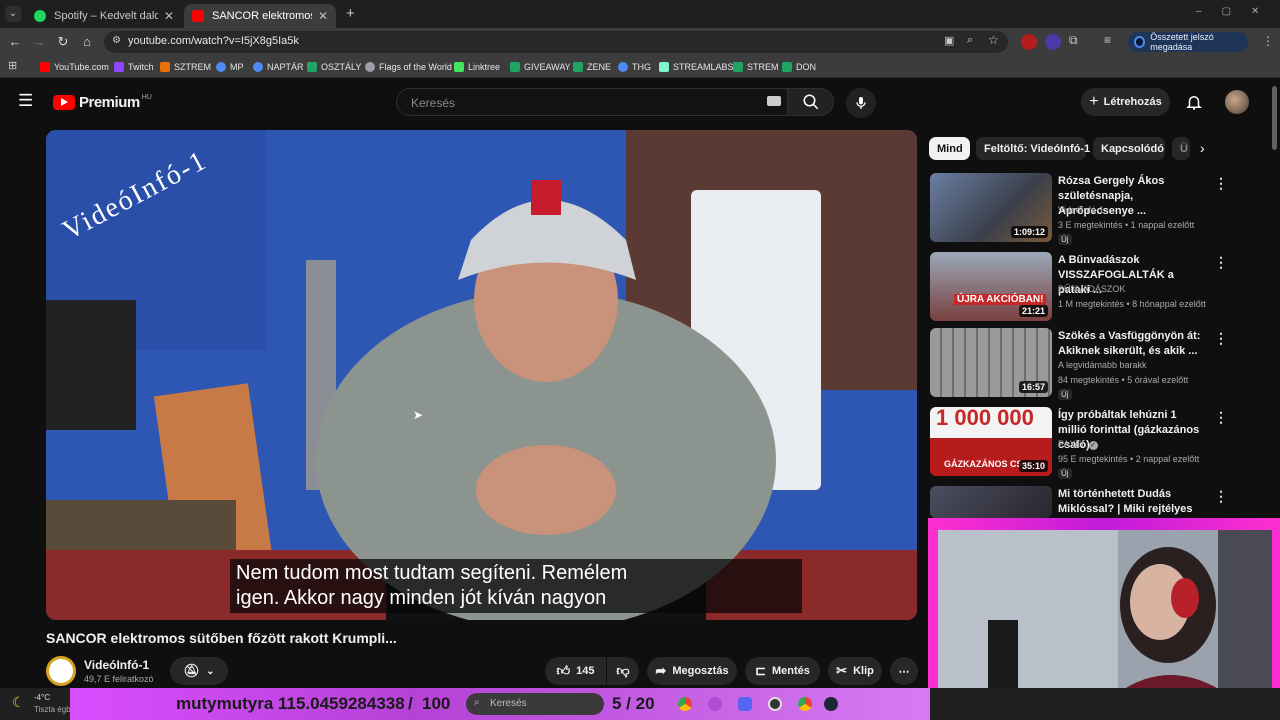  What do you see at coordinates (575, 671) in the screenshot?
I see `like-button: 👍︎ 145` at bounding box center [575, 671].